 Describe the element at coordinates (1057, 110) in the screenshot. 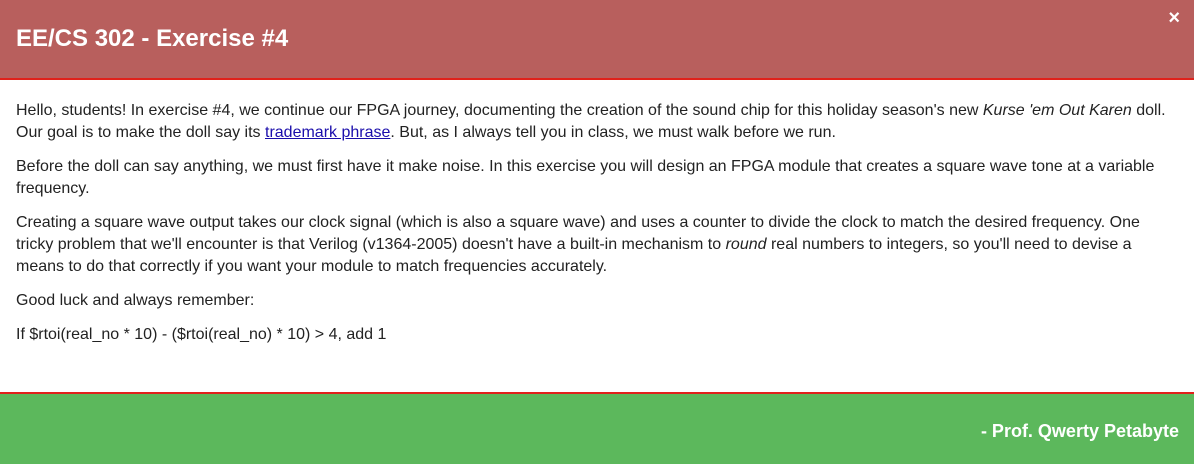

I see `doll-name: Kurse 'em Out Karen` at that location.